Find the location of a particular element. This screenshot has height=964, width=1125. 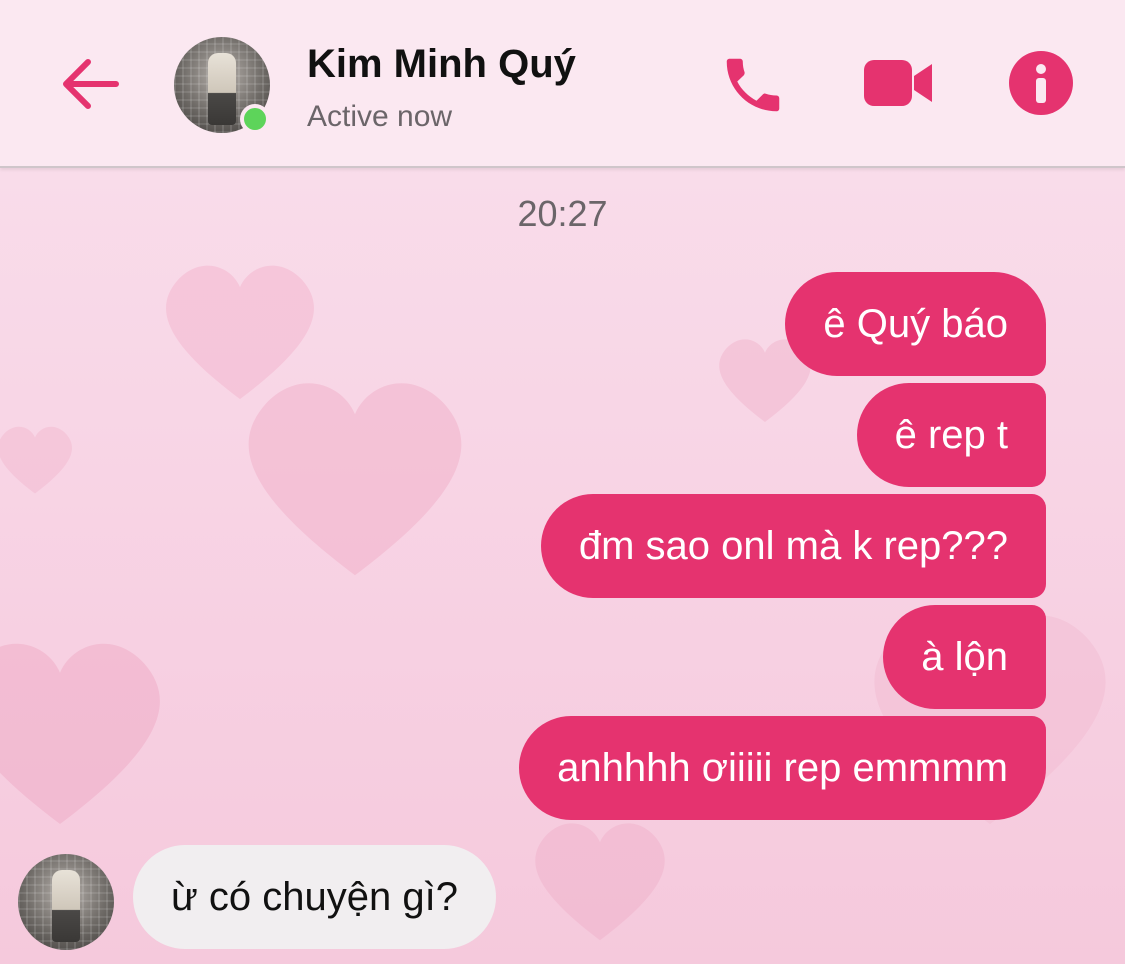

sent-message: anhhhh ơiiiii rep emmmm is located at coordinates (782, 768).